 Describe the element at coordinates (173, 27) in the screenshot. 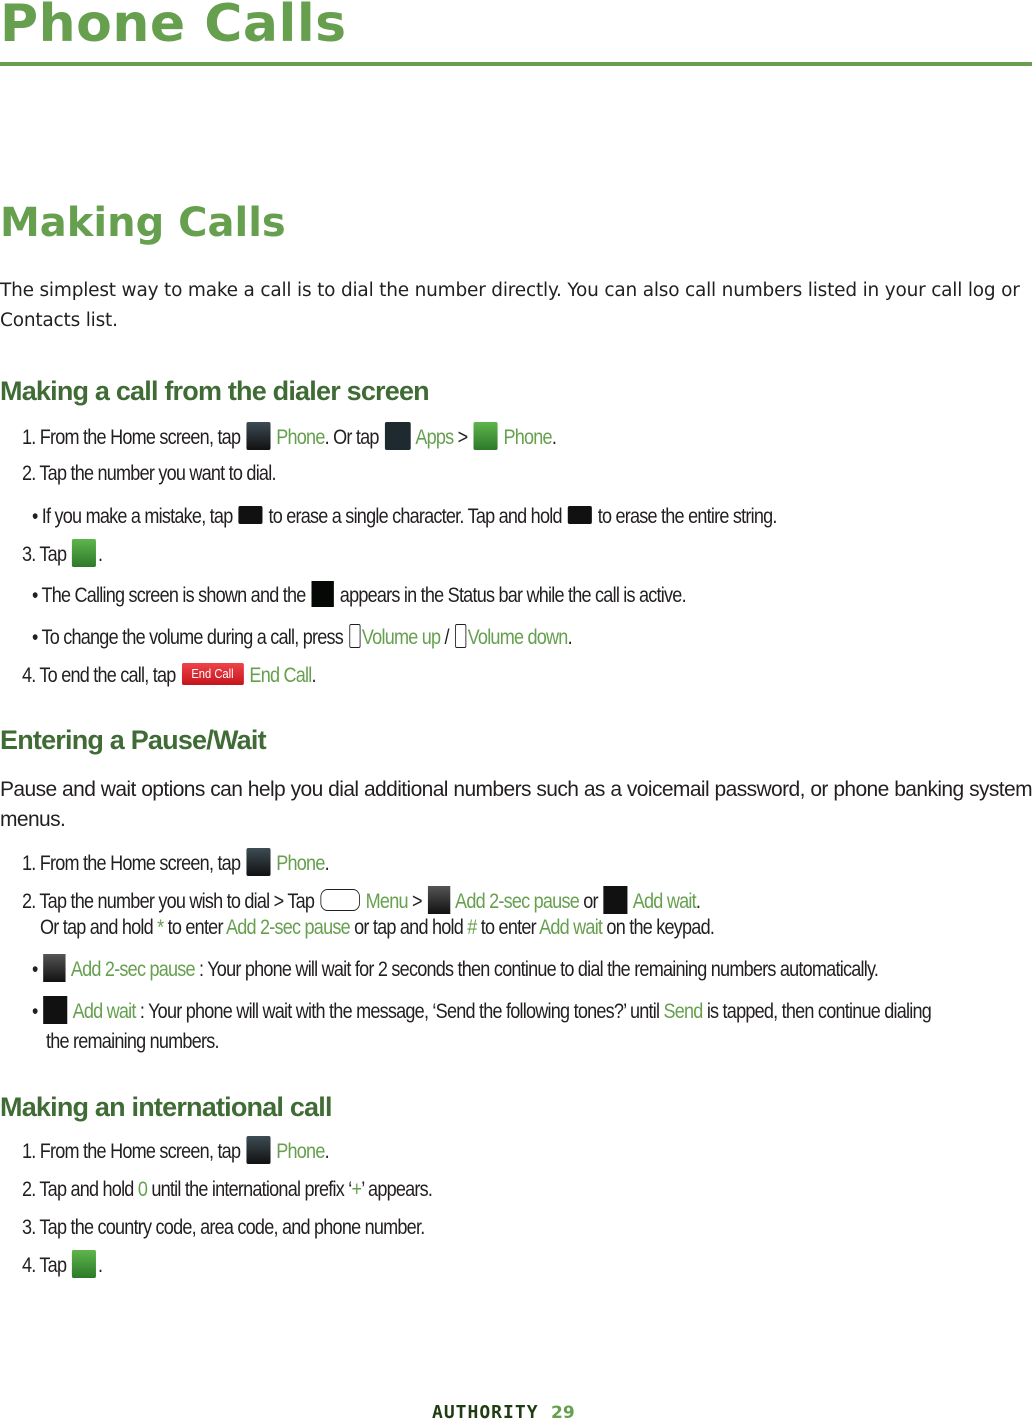

I see `chapter-title: Phone Calls` at that location.